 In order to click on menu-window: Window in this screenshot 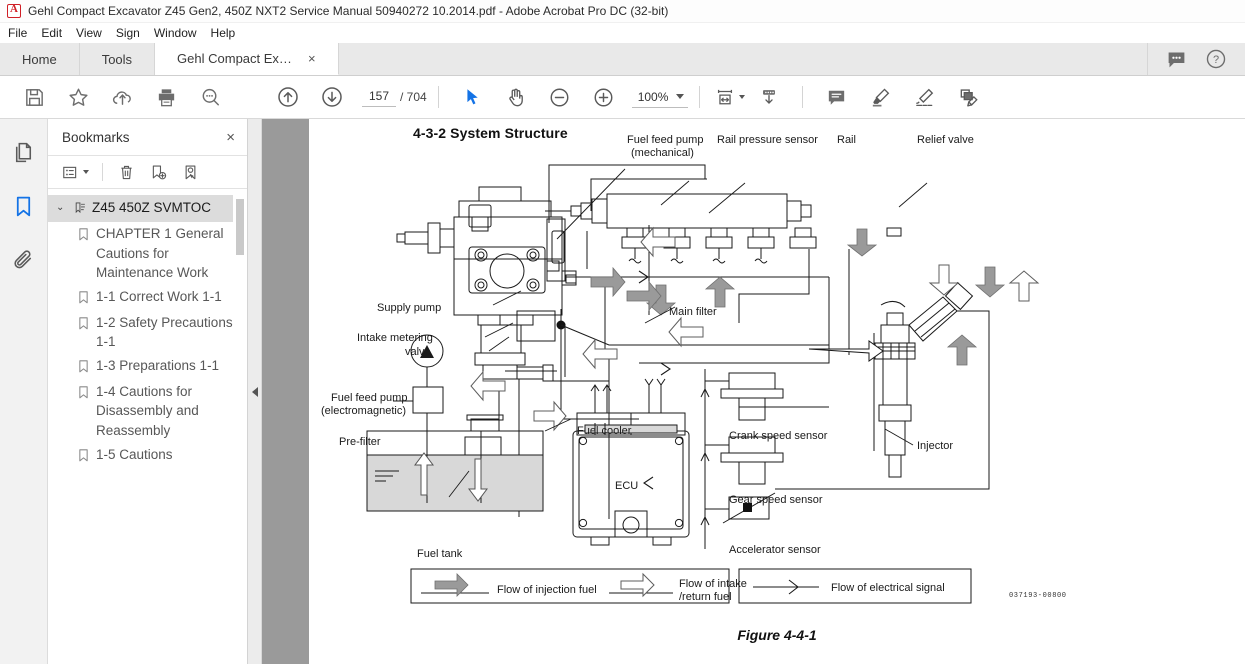, I will do `click(180, 33)`.